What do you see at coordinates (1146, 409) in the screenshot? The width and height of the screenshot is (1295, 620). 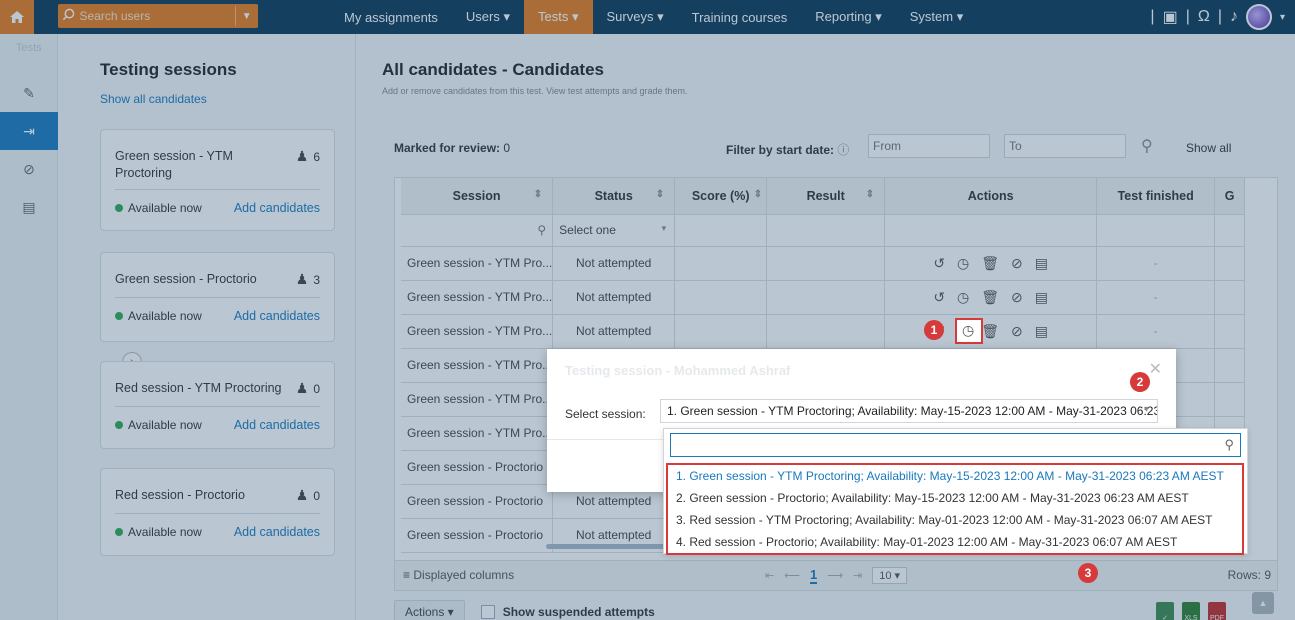 I see `chevron-down-icon: ▾` at bounding box center [1146, 409].